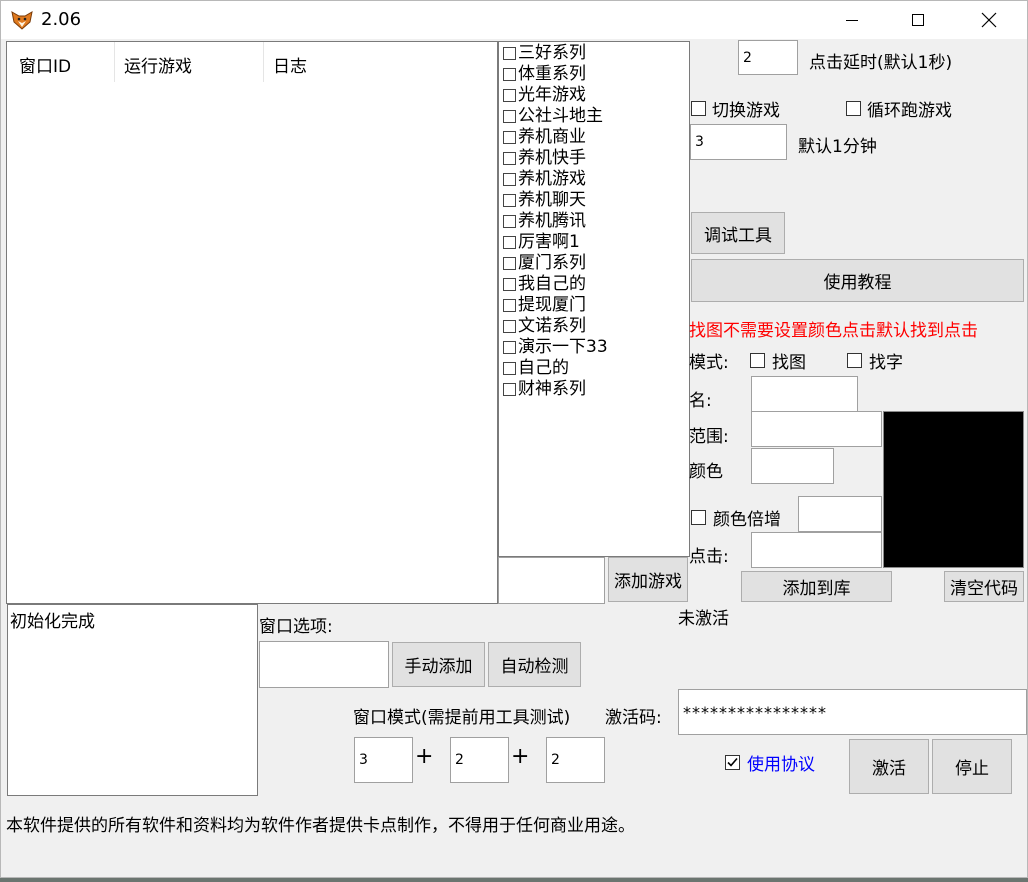 The width and height of the screenshot is (1028, 882). I want to click on window-options-input, so click(324, 664).